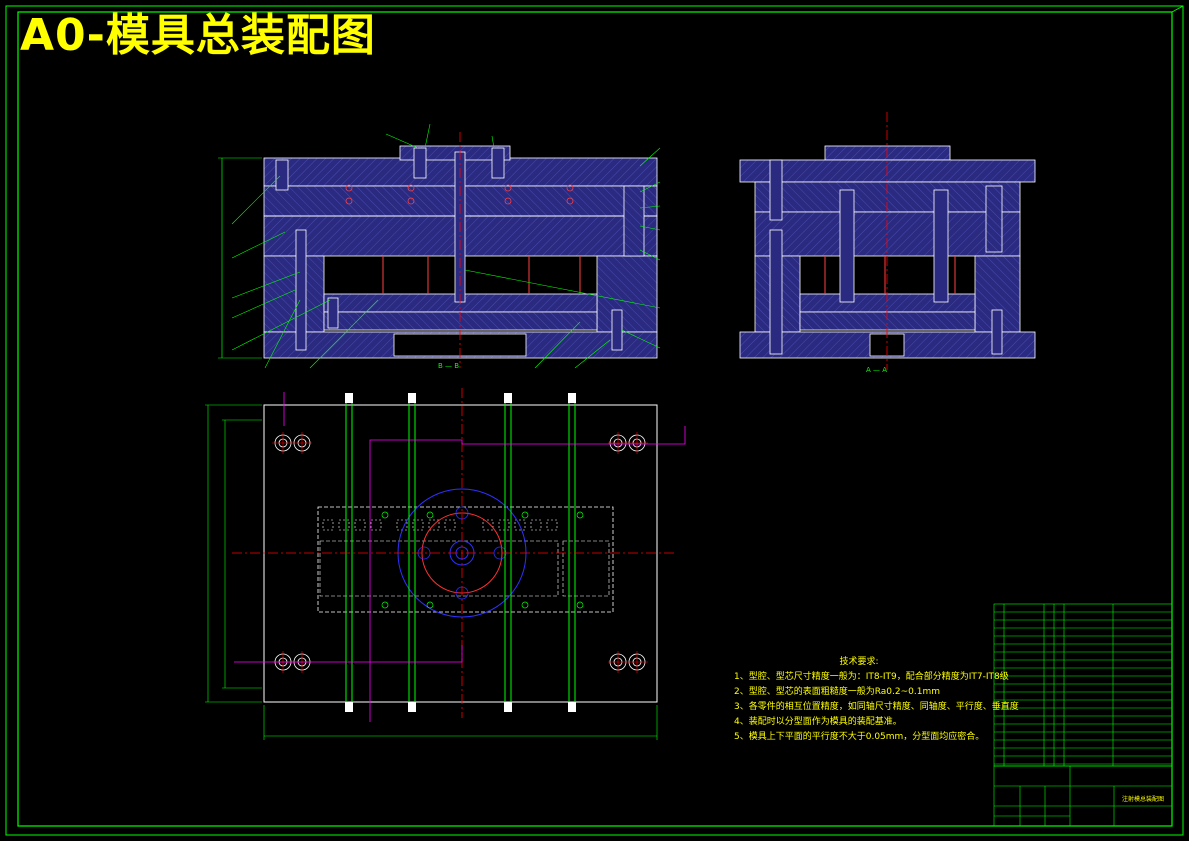 The width and height of the screenshot is (1189, 841). I want to click on tech-requirement-item: 4、装配时以分型面作为模具的装配基准。, so click(818, 722).